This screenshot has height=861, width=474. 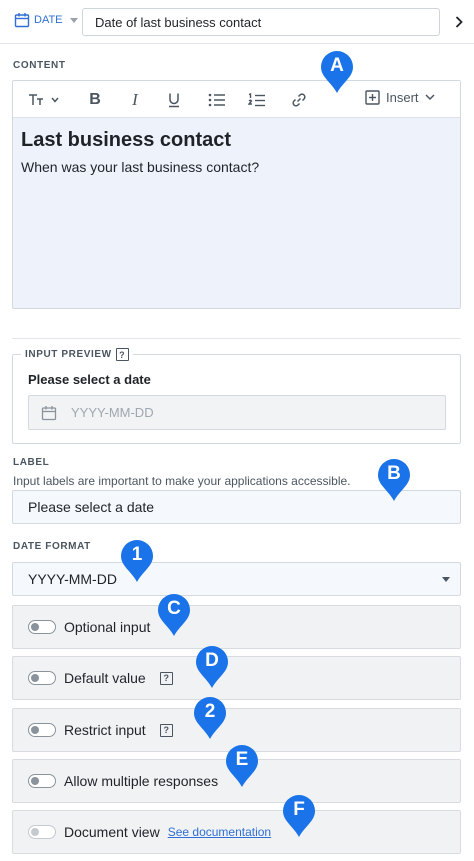 I want to click on numbered-list-icon, so click(x=256, y=99).